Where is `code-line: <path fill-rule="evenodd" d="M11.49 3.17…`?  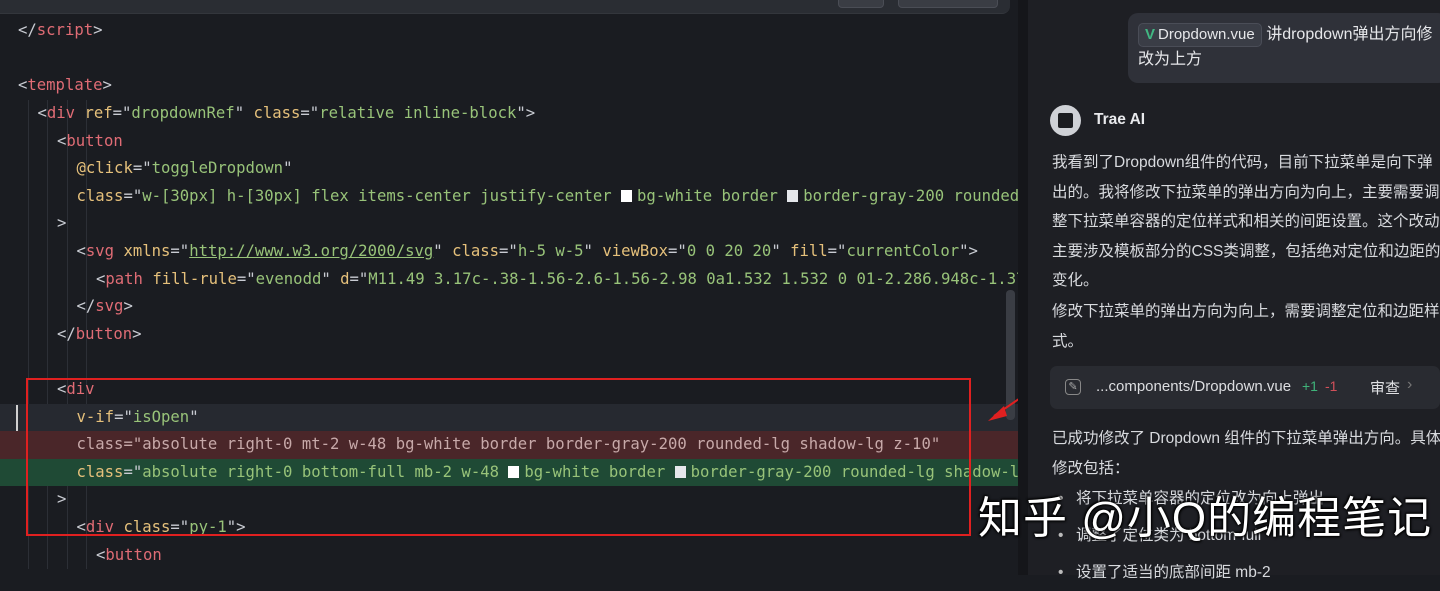
code-line: <path fill-rule="evenodd" d="M11.49 3.17… is located at coordinates (509, 280).